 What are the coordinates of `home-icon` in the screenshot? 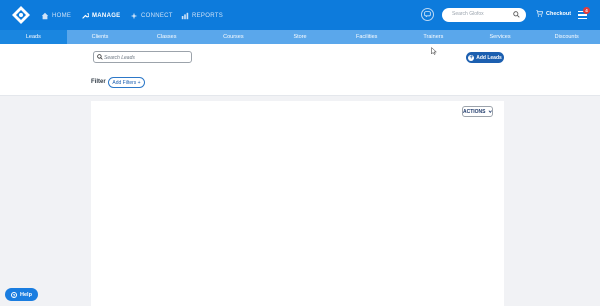 It's located at (45, 16).